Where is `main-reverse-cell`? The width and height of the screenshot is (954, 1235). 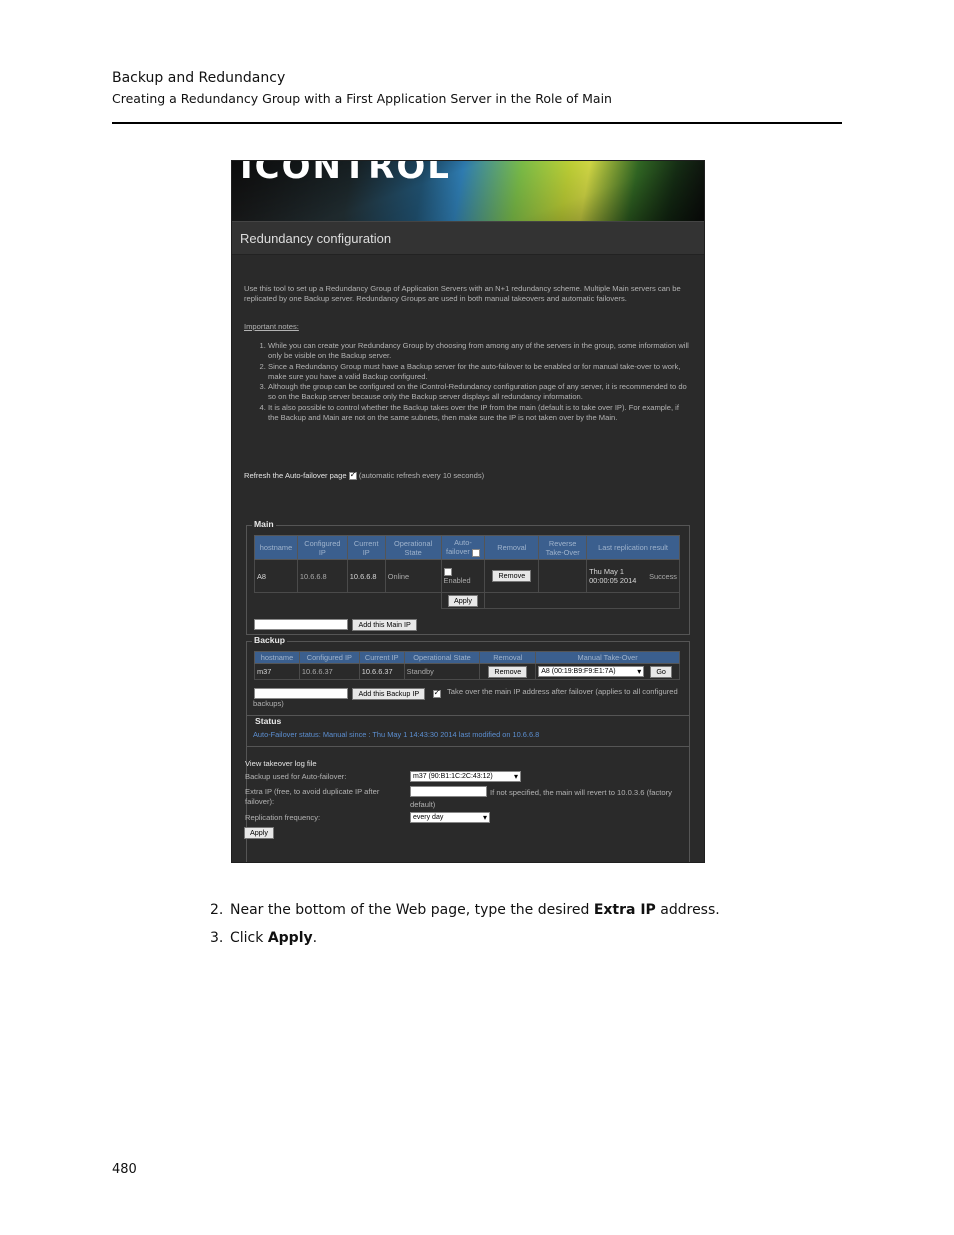
main-reverse-cell is located at coordinates (563, 576).